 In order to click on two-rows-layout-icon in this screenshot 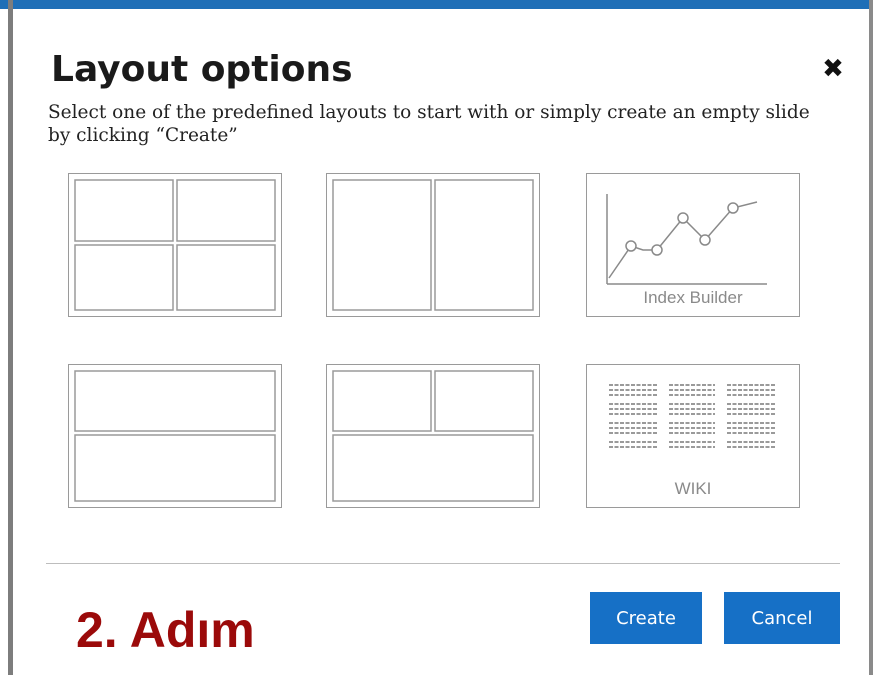, I will do `click(175, 436)`.